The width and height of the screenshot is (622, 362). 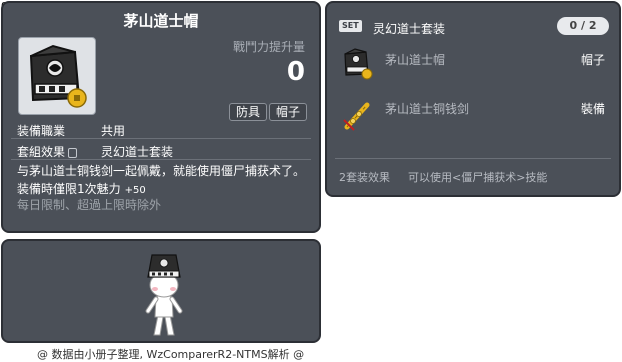 I want to click on set-effect-label: 套組效果, so click(x=47, y=151).